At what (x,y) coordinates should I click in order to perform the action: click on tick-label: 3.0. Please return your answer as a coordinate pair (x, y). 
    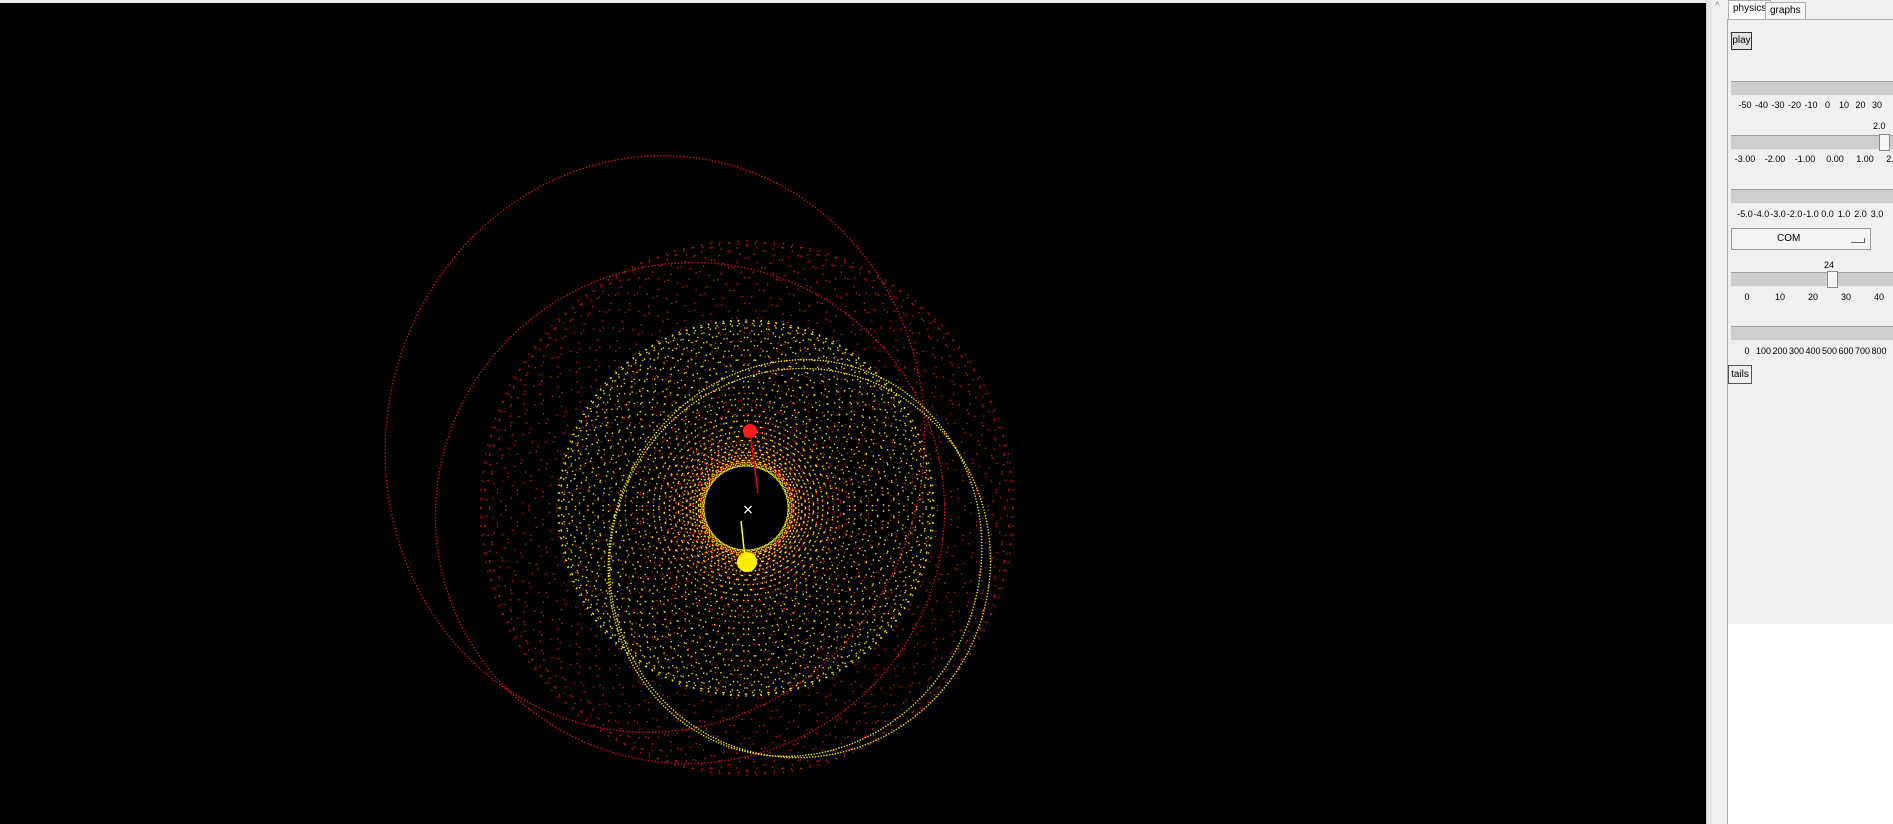
    Looking at the image, I should click on (1877, 214).